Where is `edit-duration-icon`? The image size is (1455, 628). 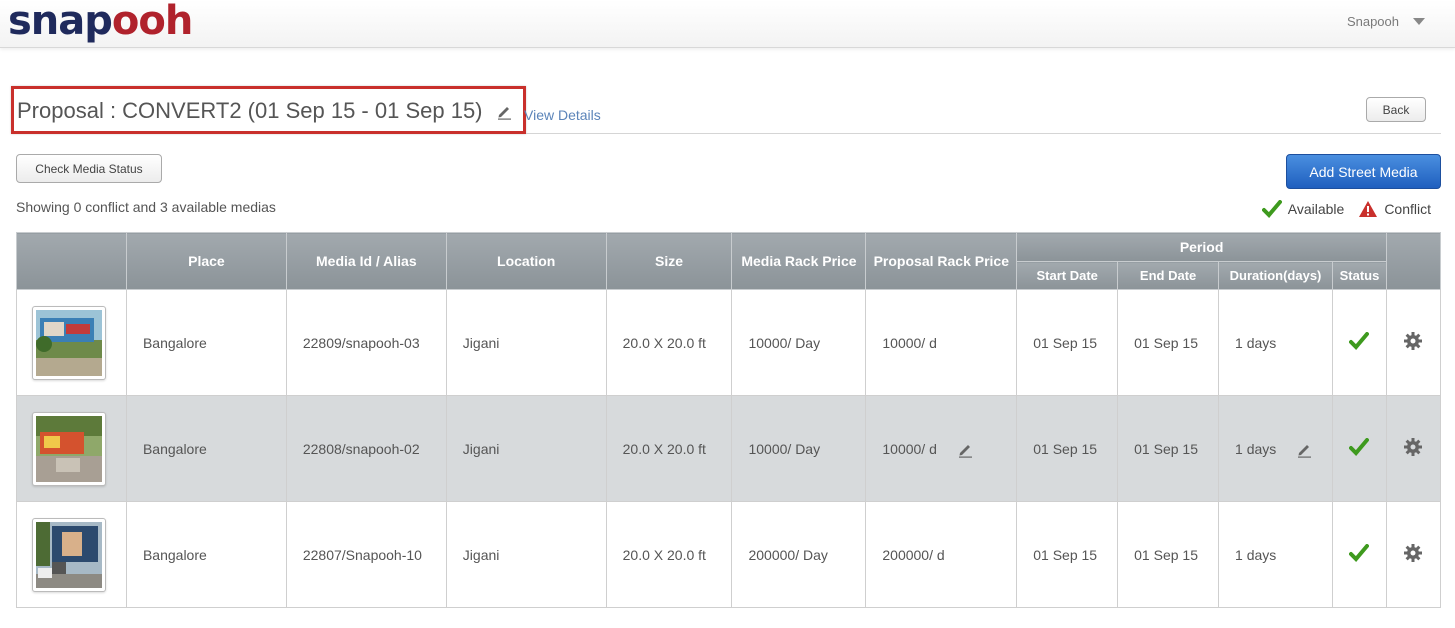
edit-duration-icon is located at coordinates (1304, 450).